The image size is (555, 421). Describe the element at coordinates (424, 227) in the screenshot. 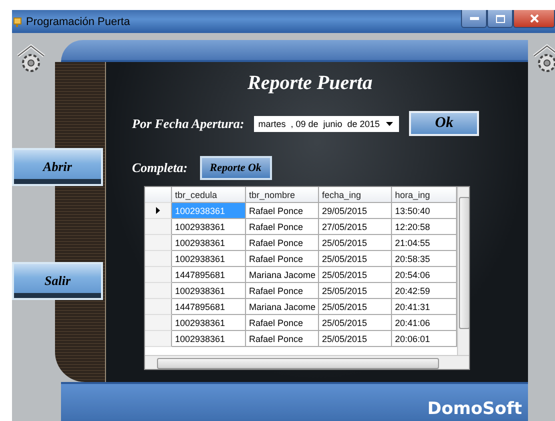

I see `table-cell: 12:20:58` at that location.